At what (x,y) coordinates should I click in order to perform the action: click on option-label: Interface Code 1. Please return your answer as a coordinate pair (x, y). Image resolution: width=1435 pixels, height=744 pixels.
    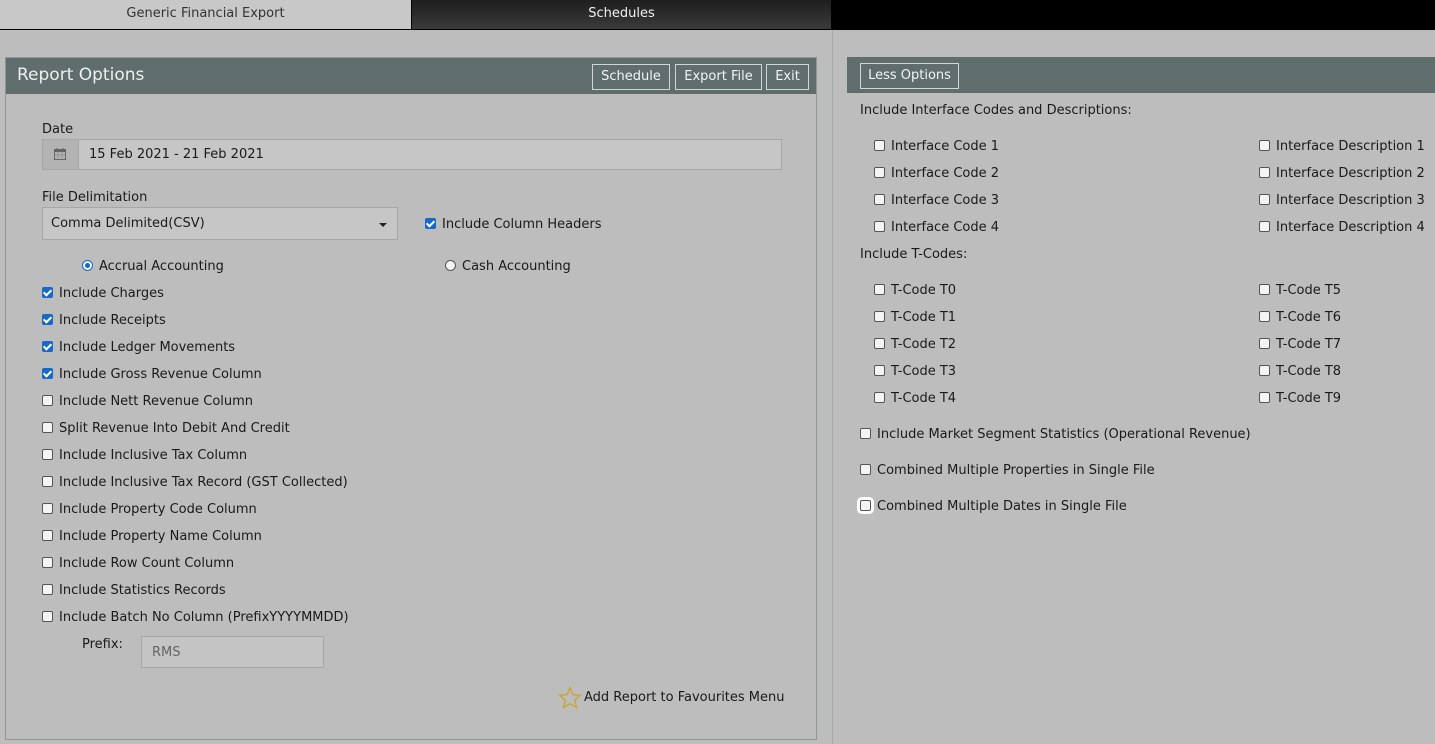
    Looking at the image, I should click on (945, 146).